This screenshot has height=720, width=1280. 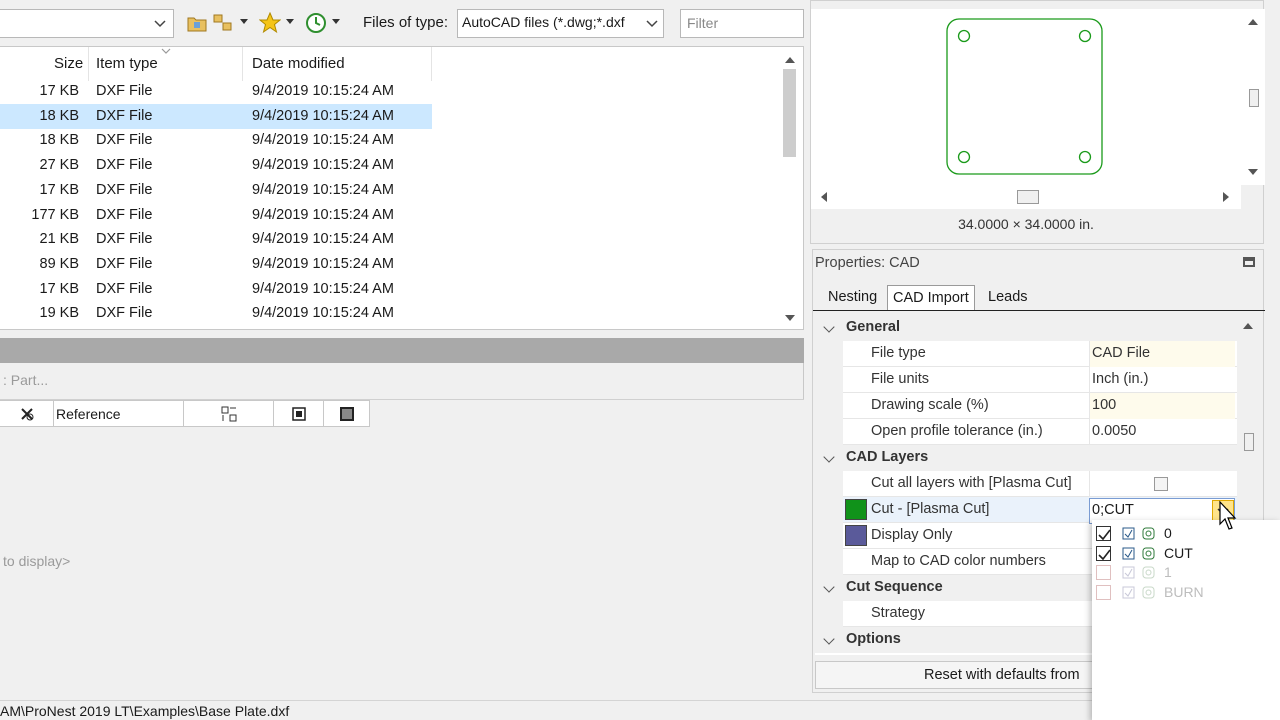 What do you see at coordinates (1186, 534) in the screenshot?
I see `layer-option: 0` at bounding box center [1186, 534].